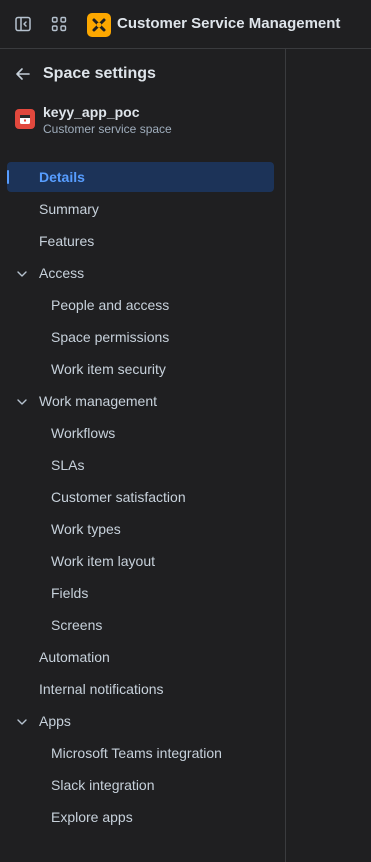 This screenshot has width=371, height=862. I want to click on nav-item-internal-notifications: Internal notifications, so click(143, 689).